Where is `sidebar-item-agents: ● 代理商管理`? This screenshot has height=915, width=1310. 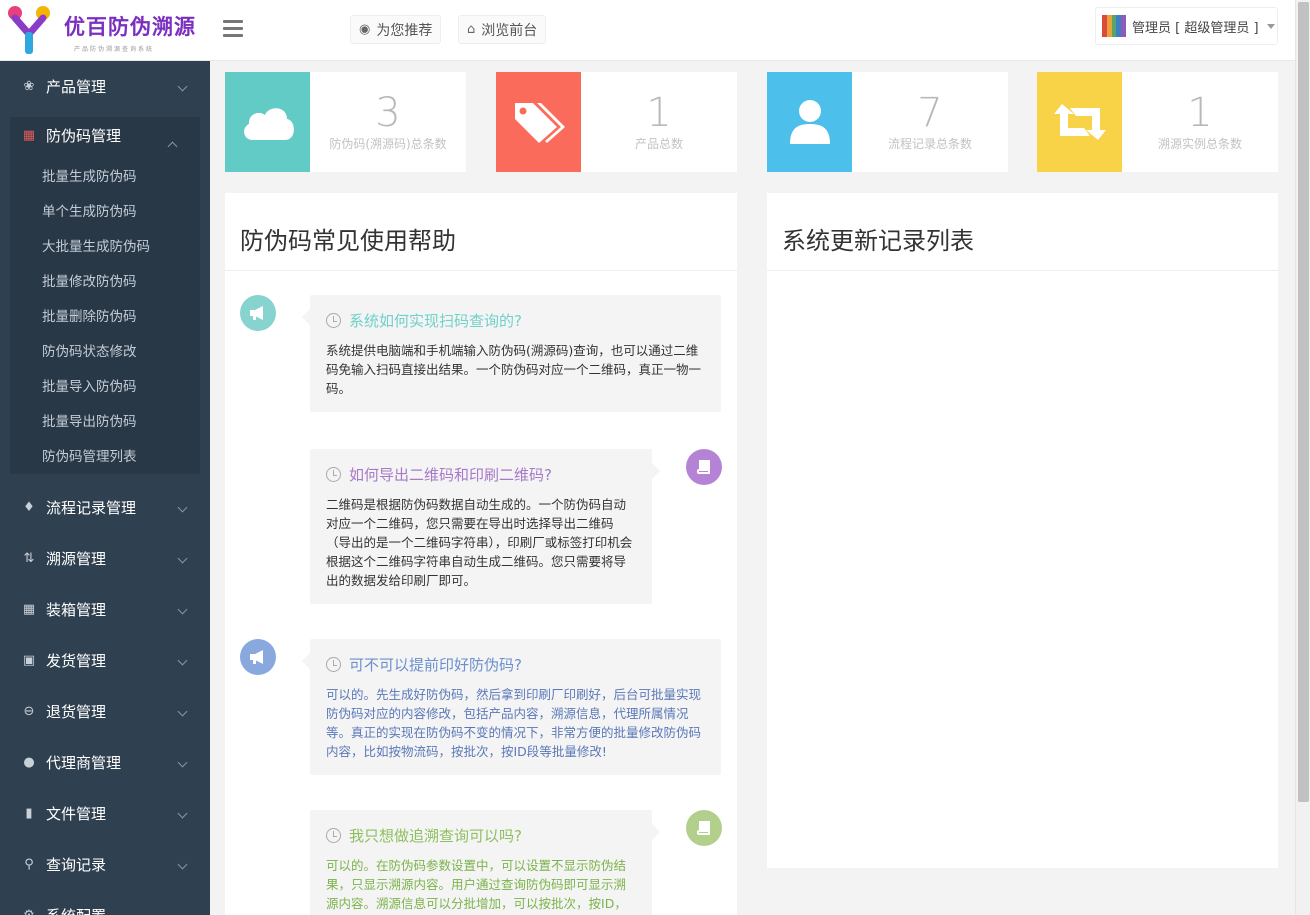
sidebar-item-agents: ● 代理商管理 is located at coordinates (105, 762).